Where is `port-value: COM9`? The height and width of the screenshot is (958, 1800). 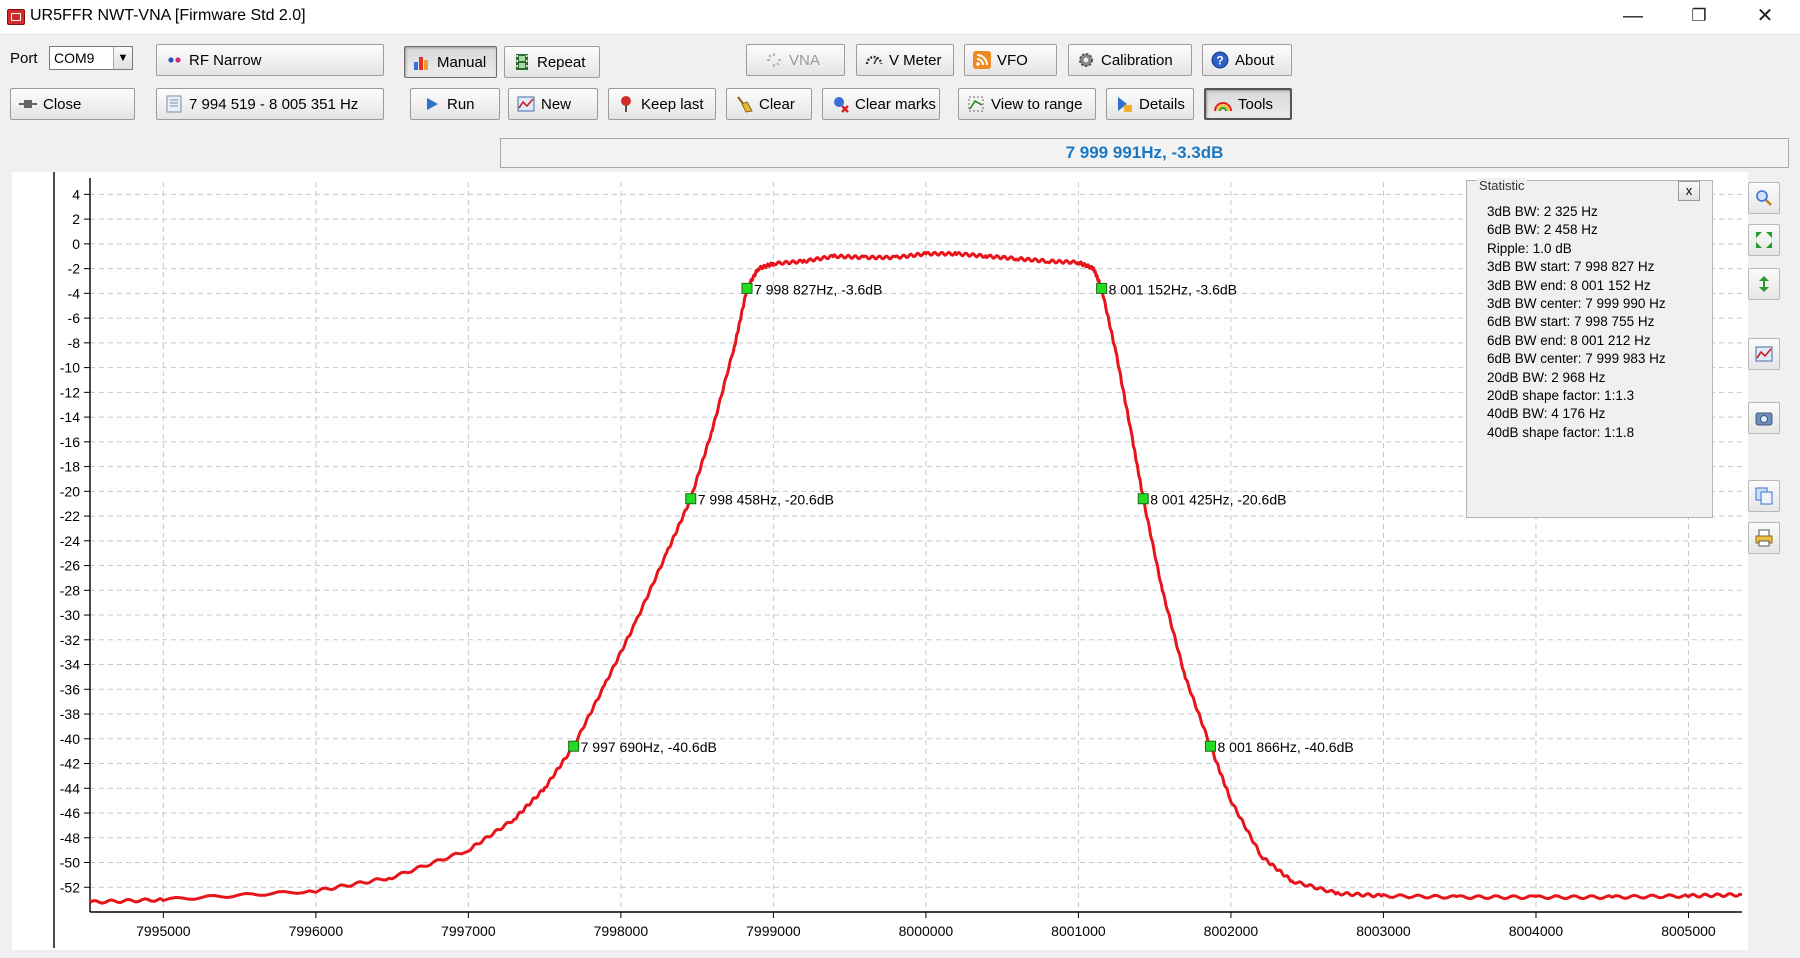
port-value: COM9 is located at coordinates (74, 58).